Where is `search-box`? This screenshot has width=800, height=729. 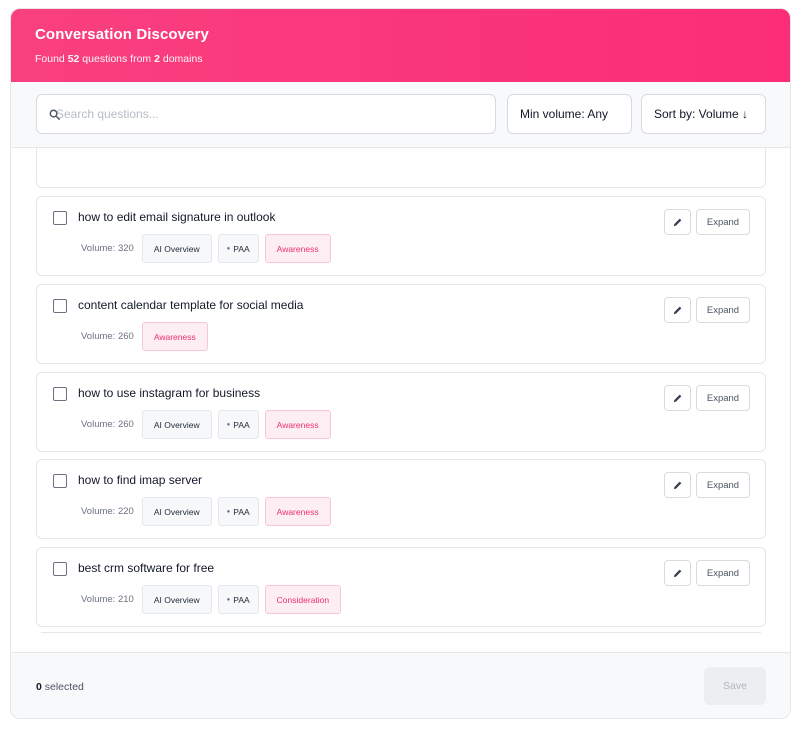 search-box is located at coordinates (266, 114).